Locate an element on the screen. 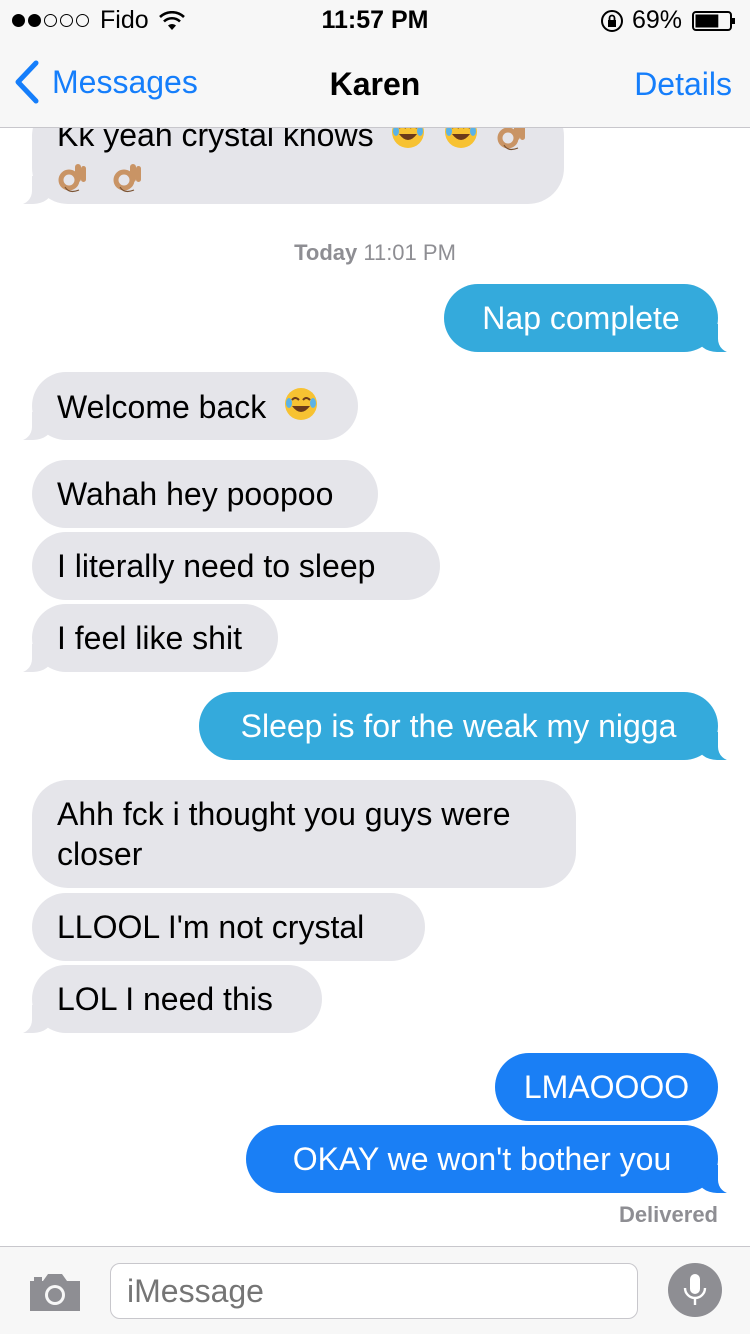 This screenshot has height=1334, width=750. message-text: Nap complete is located at coordinates (581, 318).